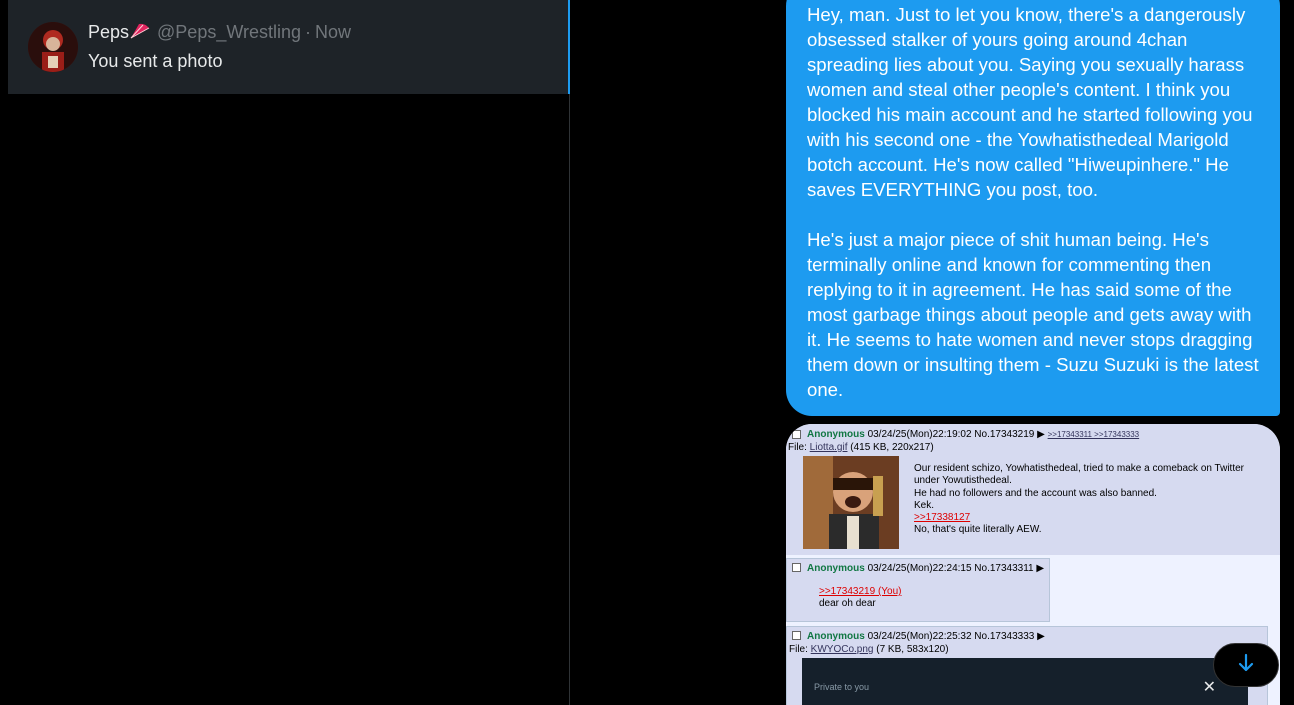 The image size is (1294, 705). Describe the element at coordinates (956, 434) in the screenshot. I see `post-meta: 03/24/25(Mon)22:19:02 No.17343219 ▶` at that location.